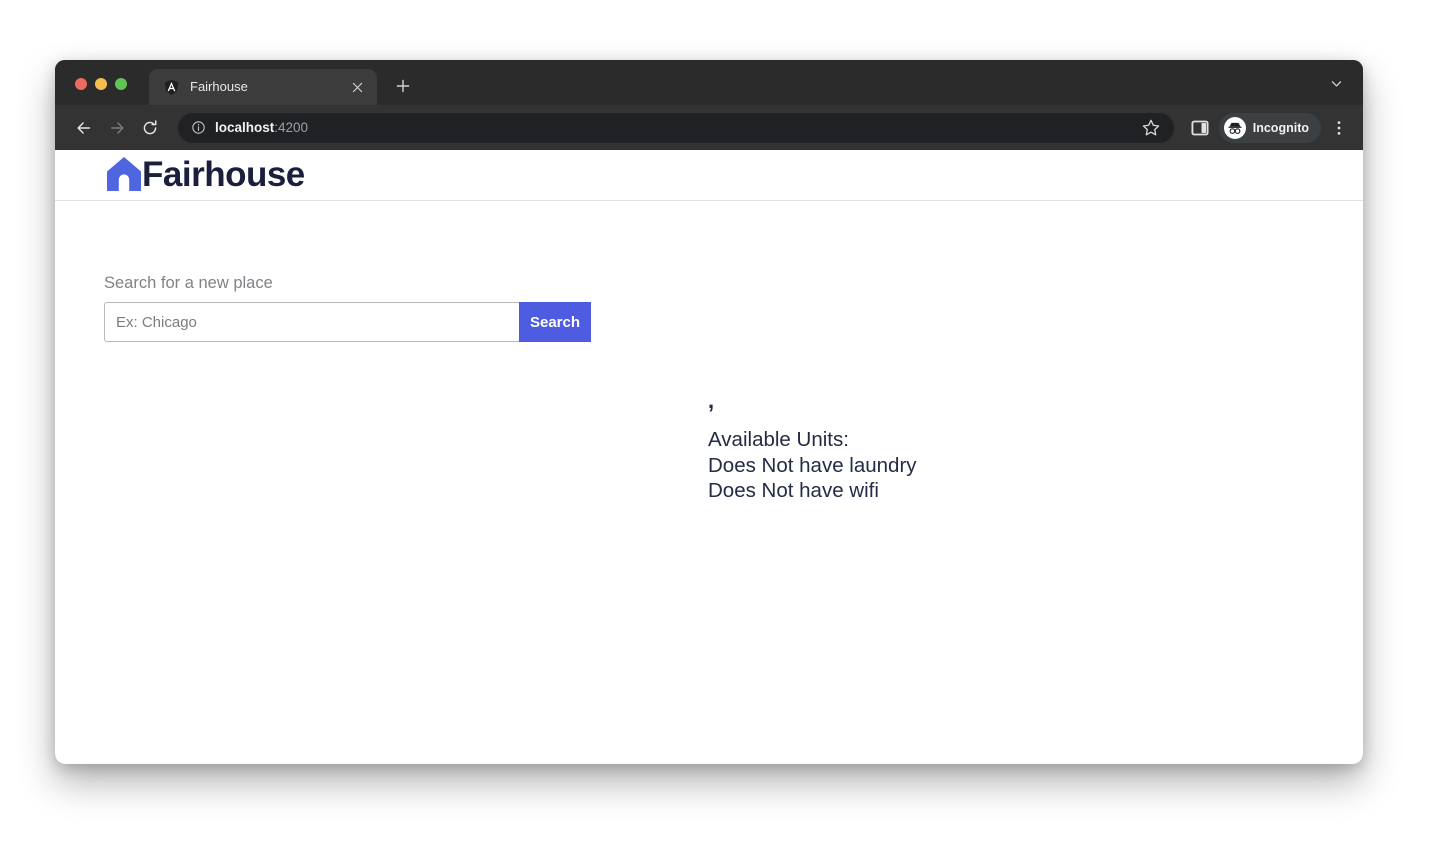 Image resolution: width=1447 pixels, height=845 pixels. What do you see at coordinates (403, 86) in the screenshot?
I see `new-tab-button` at bounding box center [403, 86].